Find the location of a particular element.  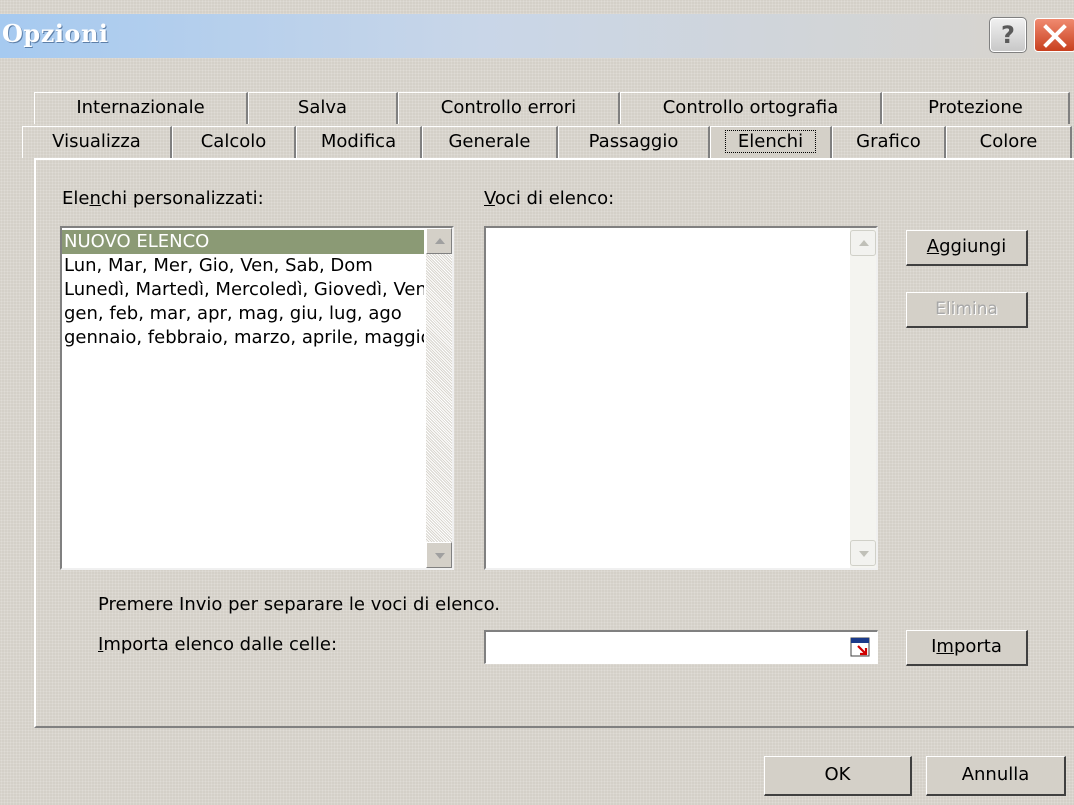

import-range-input is located at coordinates (681, 647).